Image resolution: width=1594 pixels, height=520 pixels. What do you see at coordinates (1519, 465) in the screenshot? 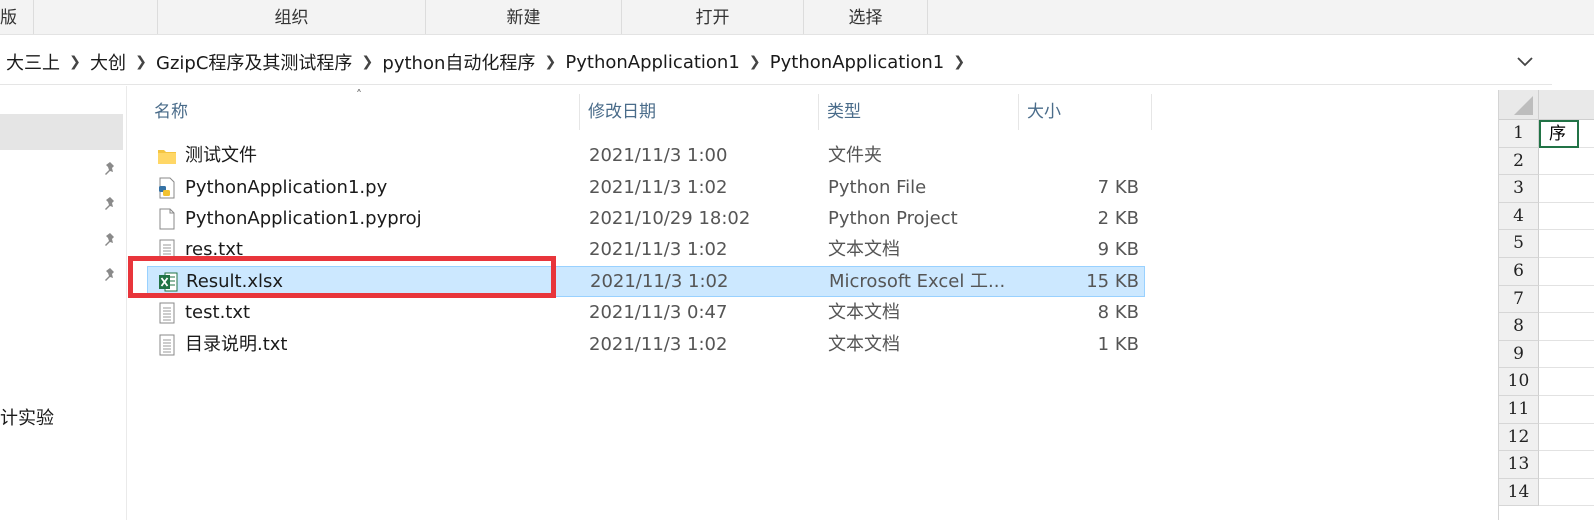
I see `row-header: 13` at bounding box center [1519, 465].